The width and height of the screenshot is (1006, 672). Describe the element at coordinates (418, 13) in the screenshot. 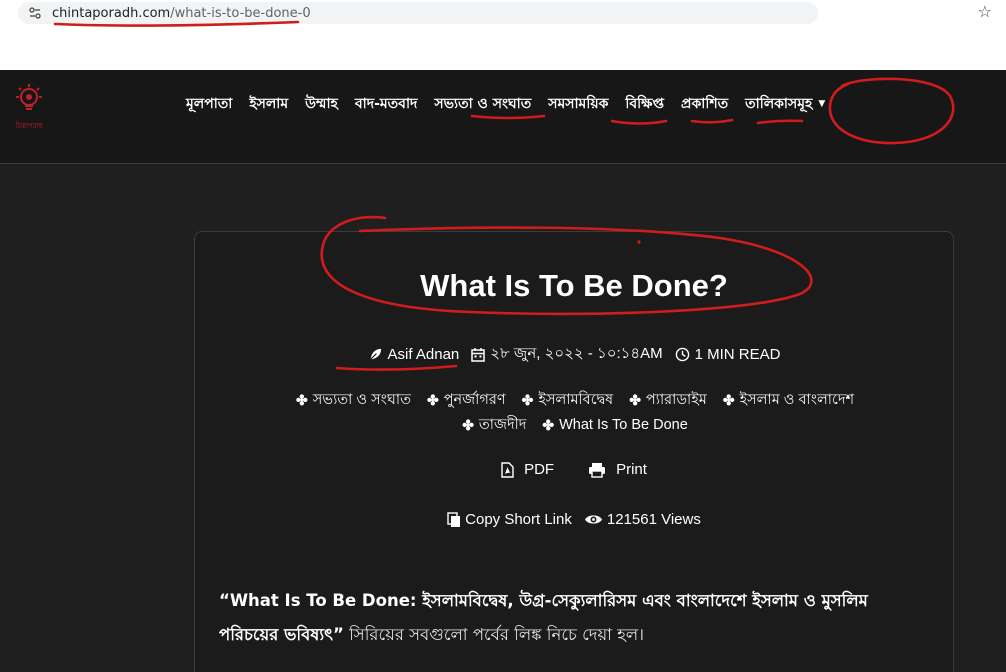

I see `address-bar: chintaporadh.com/what-is-to-be-done-0` at that location.